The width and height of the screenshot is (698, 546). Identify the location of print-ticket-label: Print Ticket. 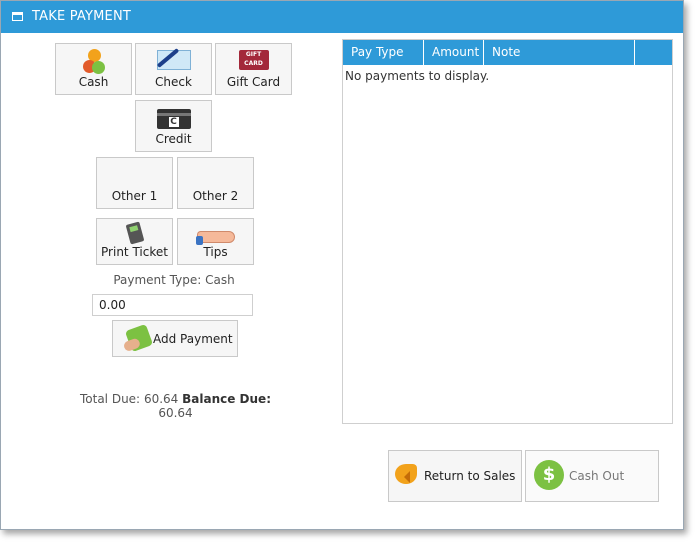
(134, 252).